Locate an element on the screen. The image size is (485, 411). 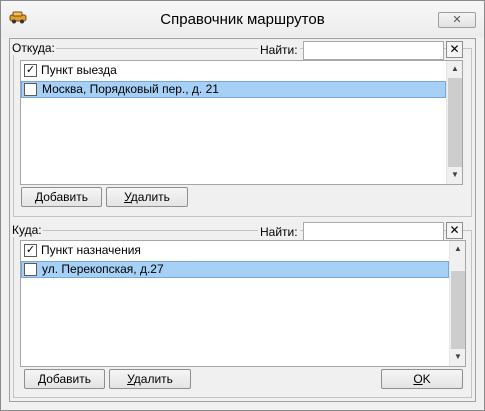
from-list-header: ✓ Пункт выезда is located at coordinates (233, 70).